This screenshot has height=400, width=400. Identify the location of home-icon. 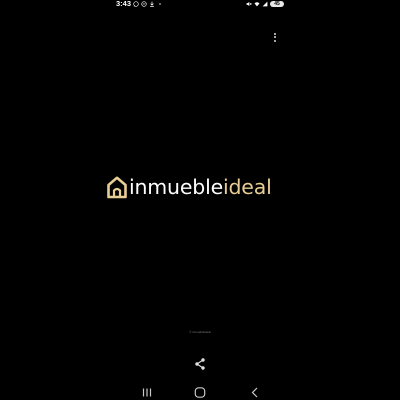
(200, 392).